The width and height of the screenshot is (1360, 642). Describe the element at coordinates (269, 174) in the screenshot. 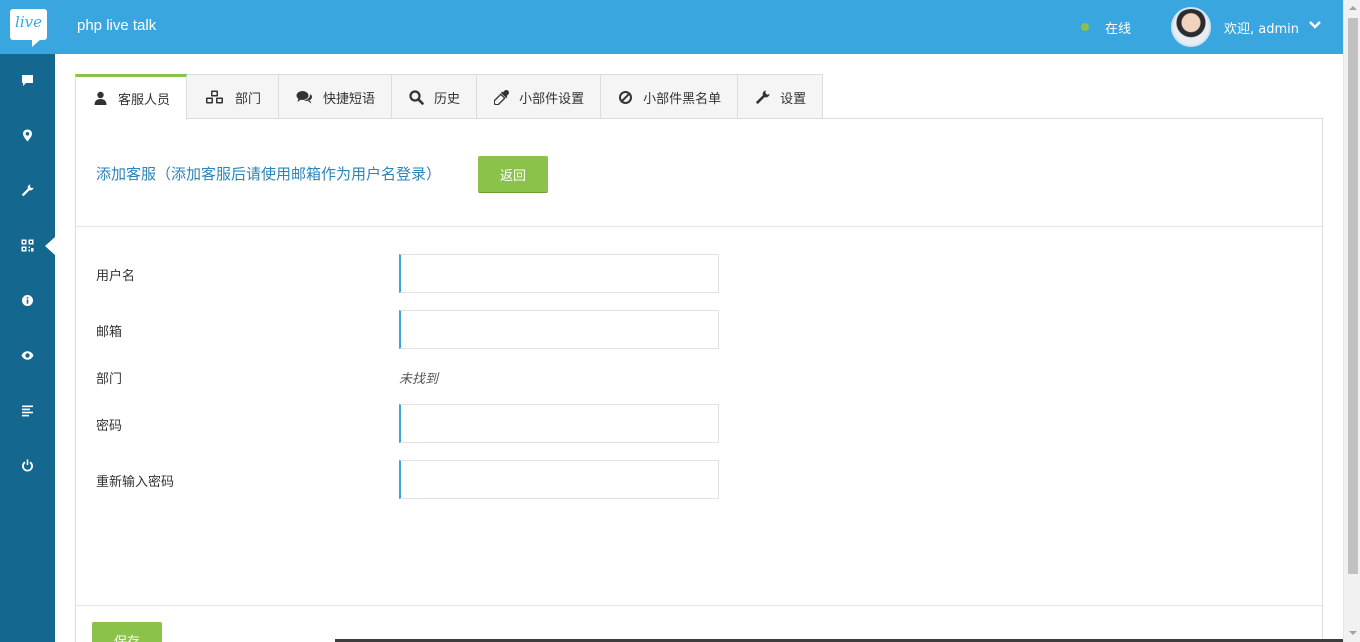

I see `panel-title: 添加客服（添加客服后请使用邮箱作为用户名登录）` at that location.